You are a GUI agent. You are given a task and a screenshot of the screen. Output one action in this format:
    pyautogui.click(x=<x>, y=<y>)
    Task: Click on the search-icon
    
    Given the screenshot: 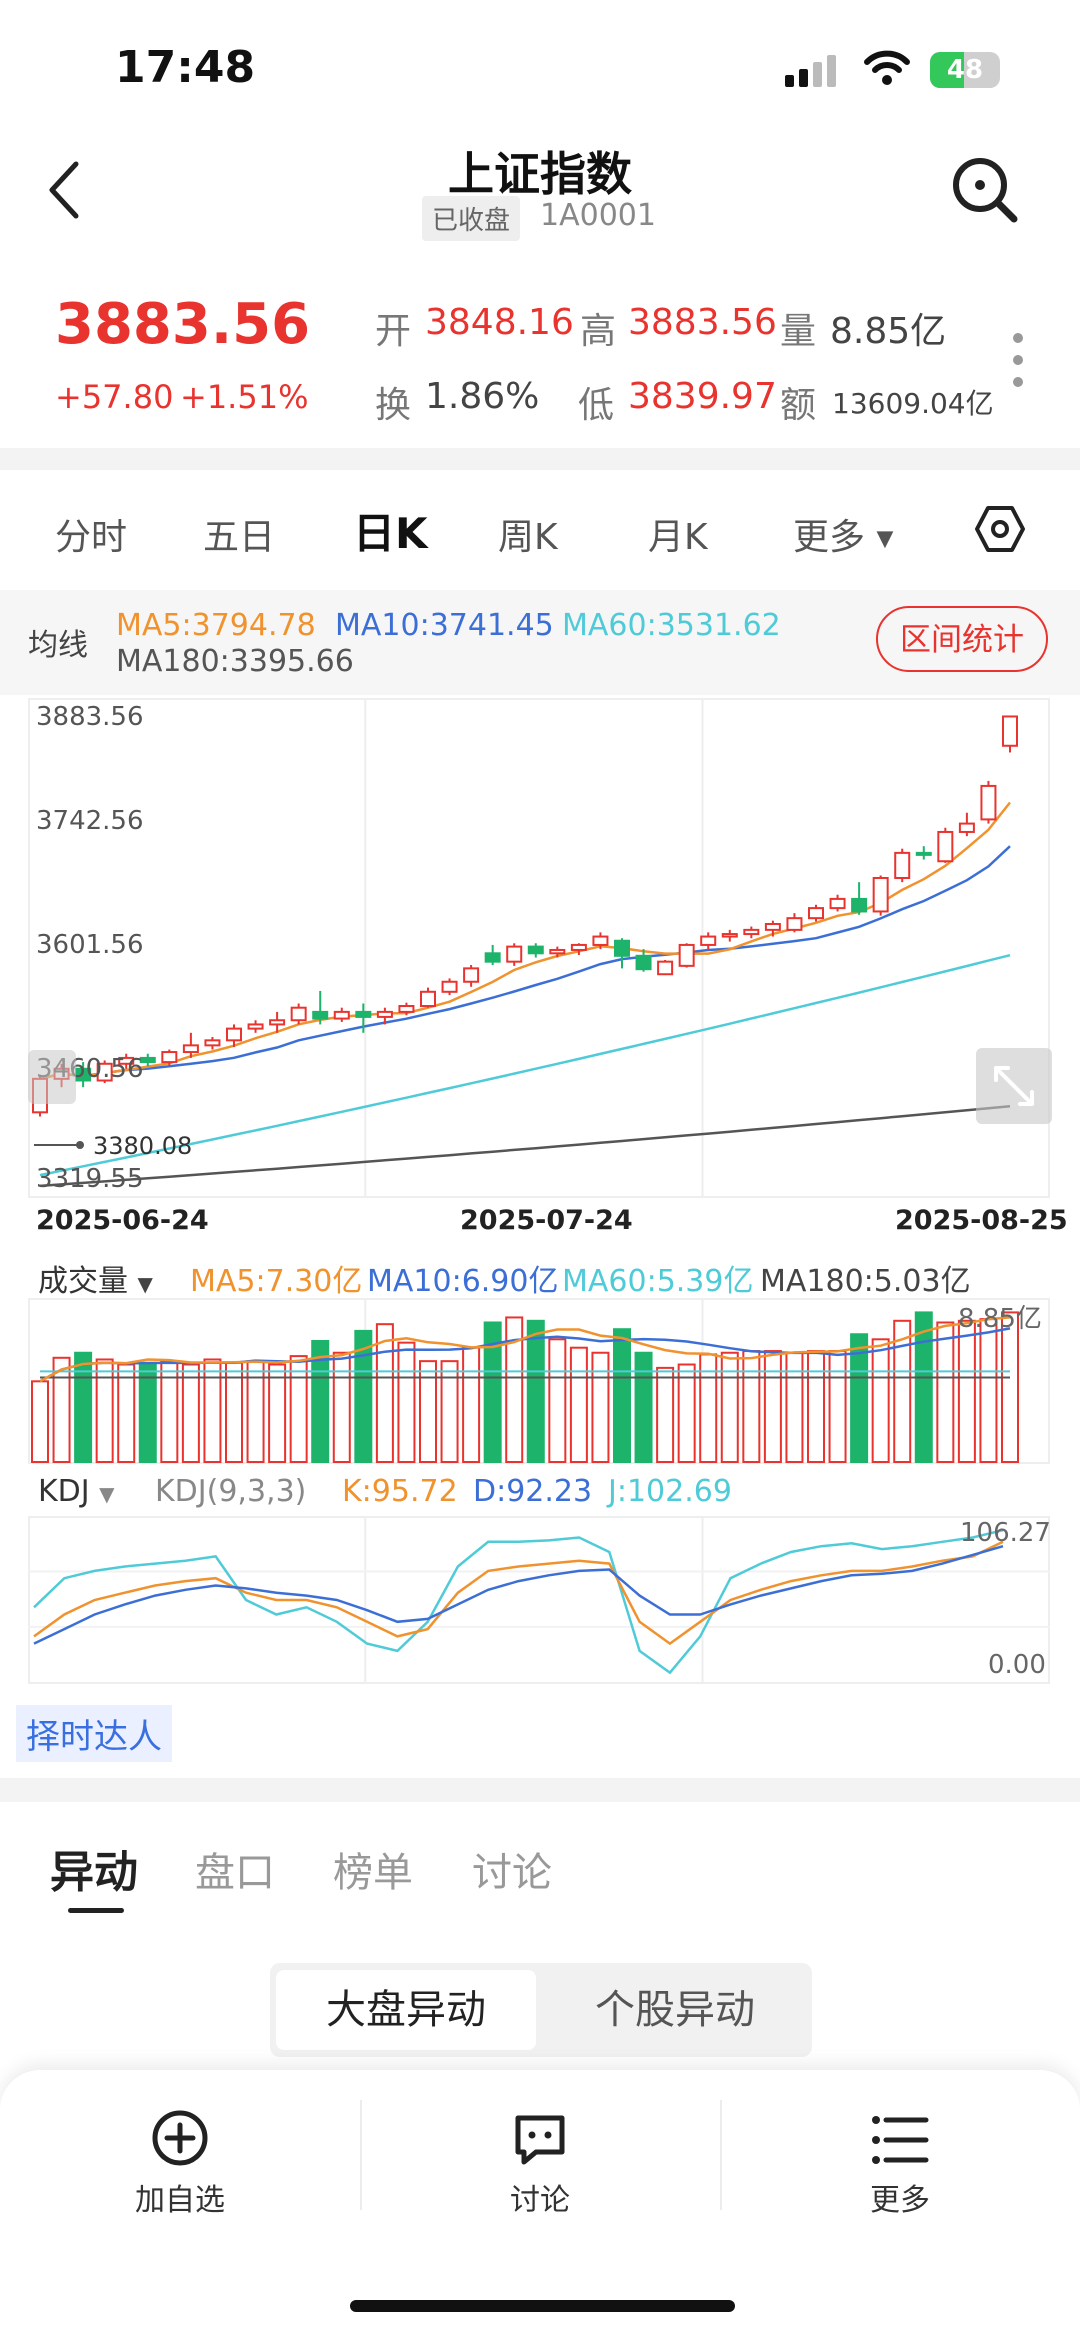 What is the action you would take?
    pyautogui.click(x=985, y=190)
    